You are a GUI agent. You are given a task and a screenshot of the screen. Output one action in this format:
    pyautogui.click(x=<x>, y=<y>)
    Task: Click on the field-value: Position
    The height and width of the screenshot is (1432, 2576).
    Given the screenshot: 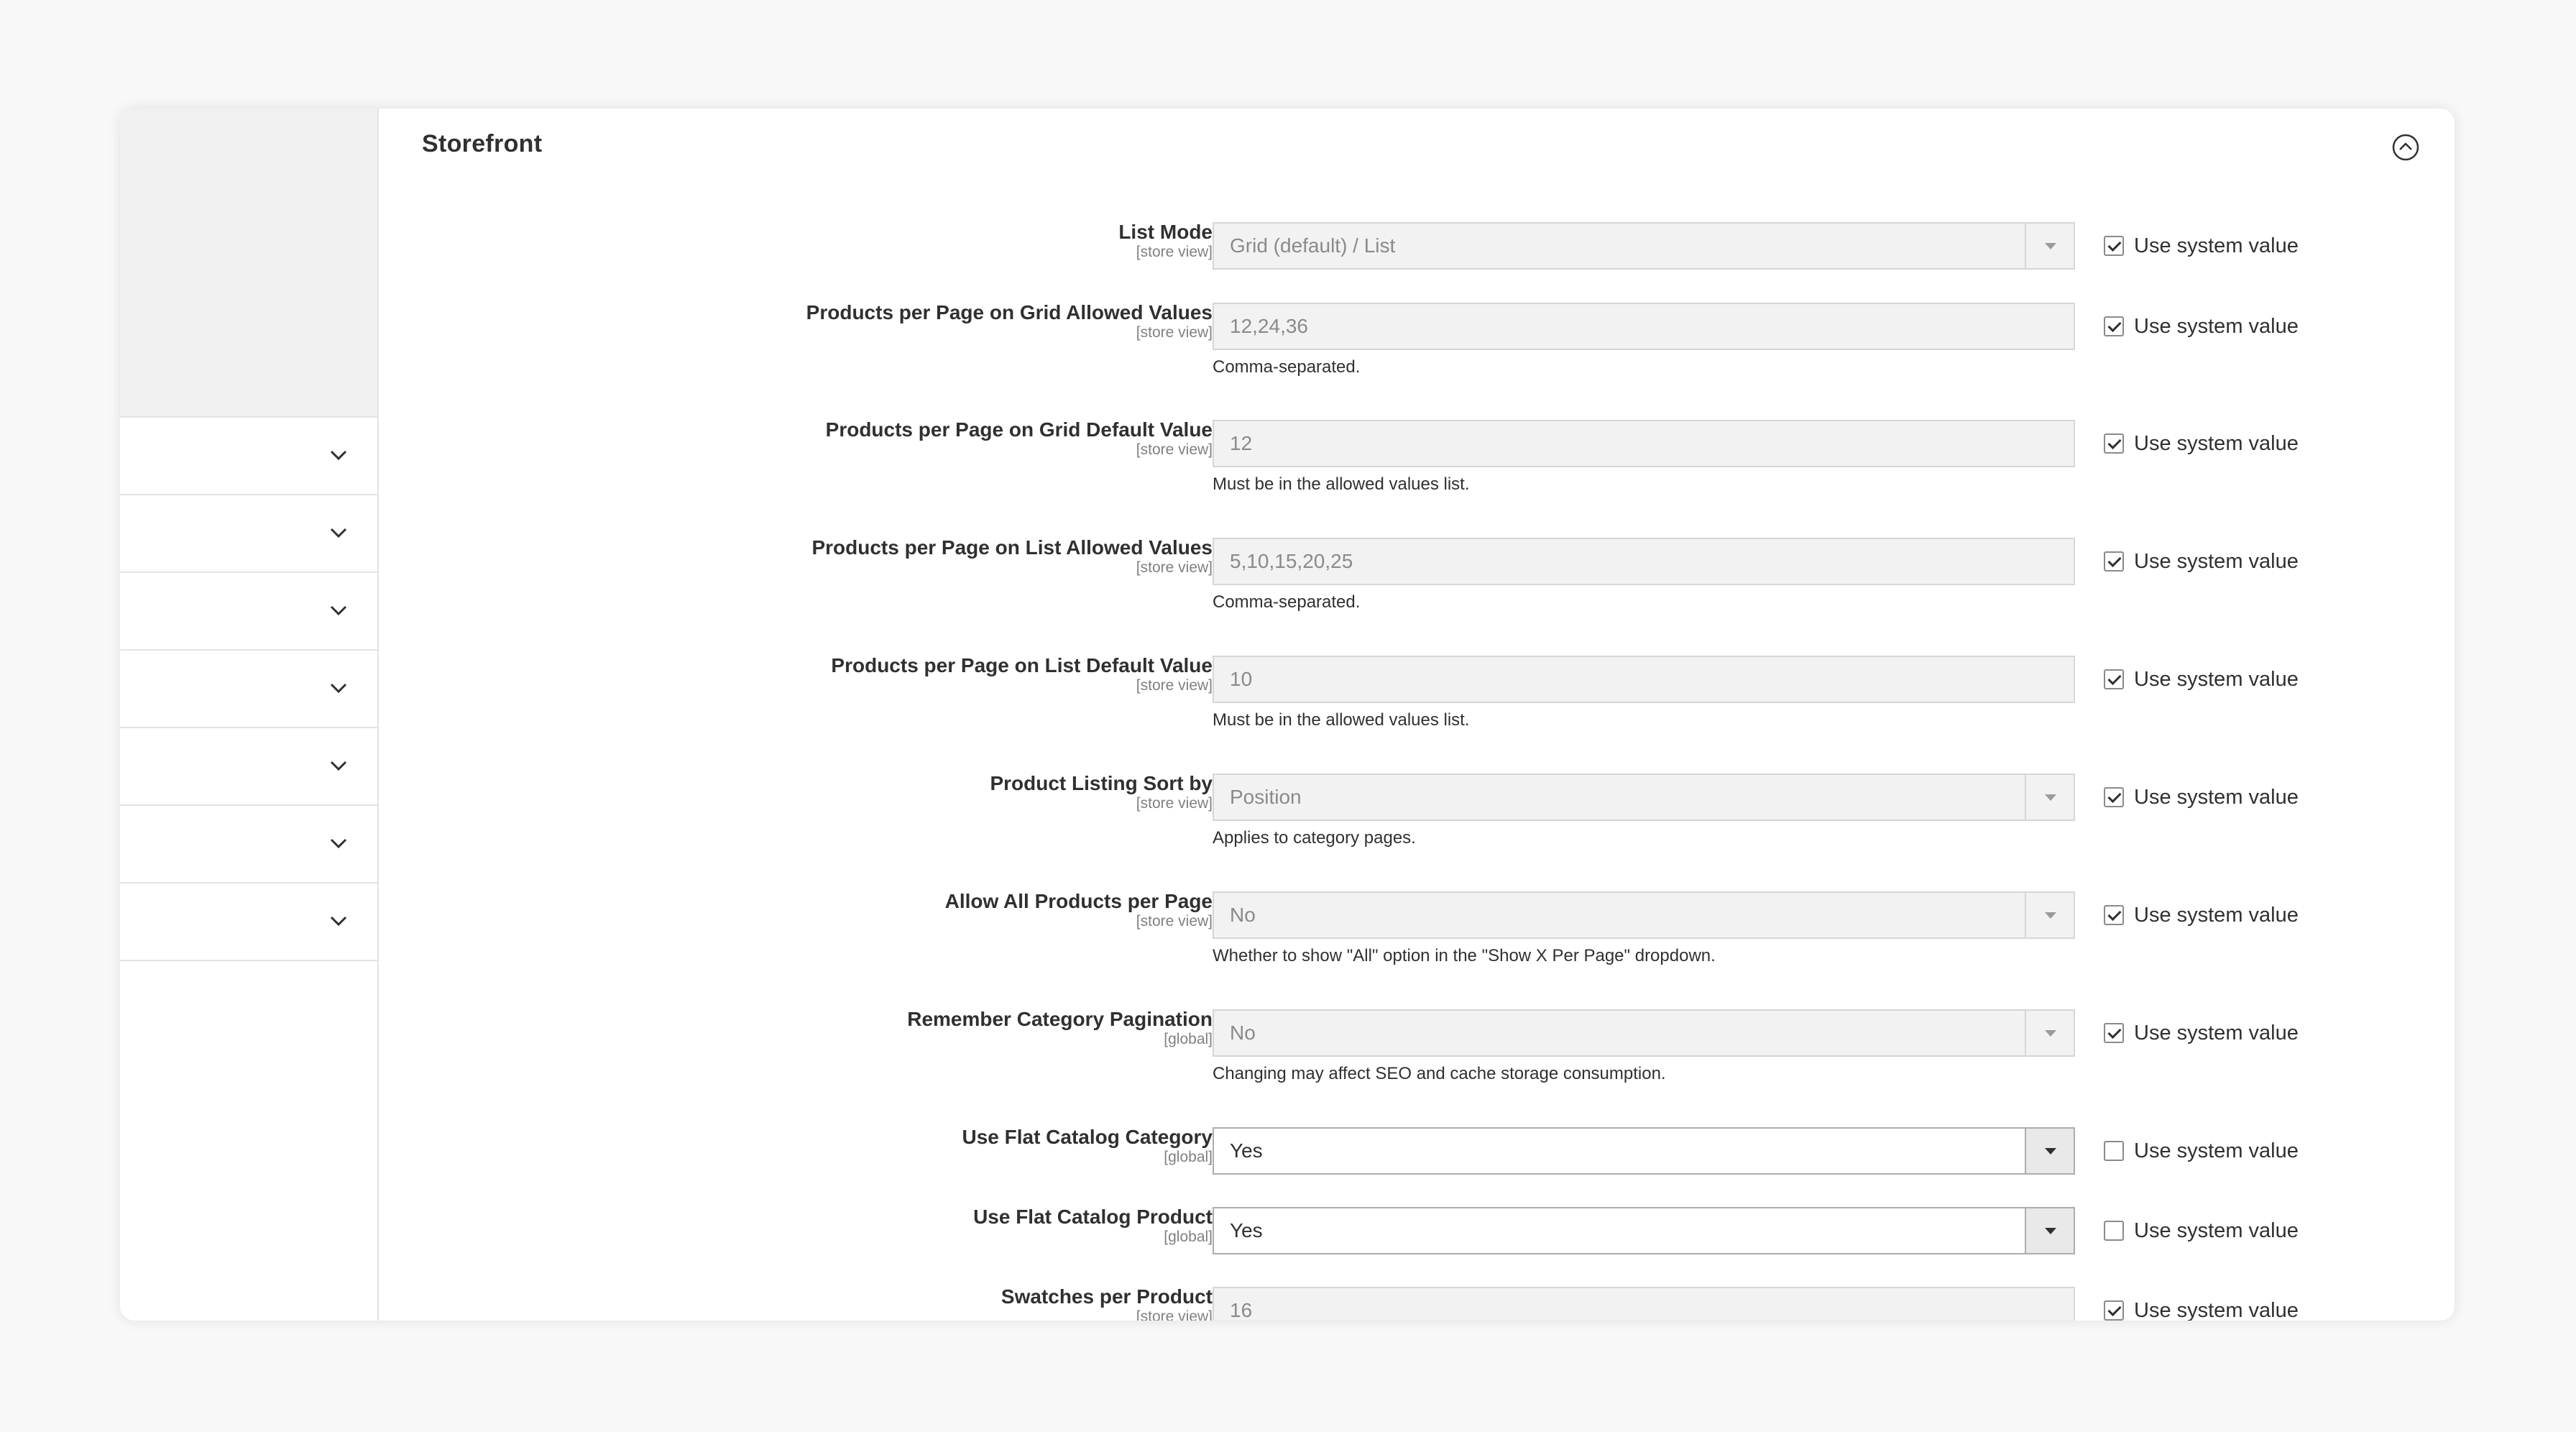 What is the action you would take?
    pyautogui.click(x=1266, y=797)
    